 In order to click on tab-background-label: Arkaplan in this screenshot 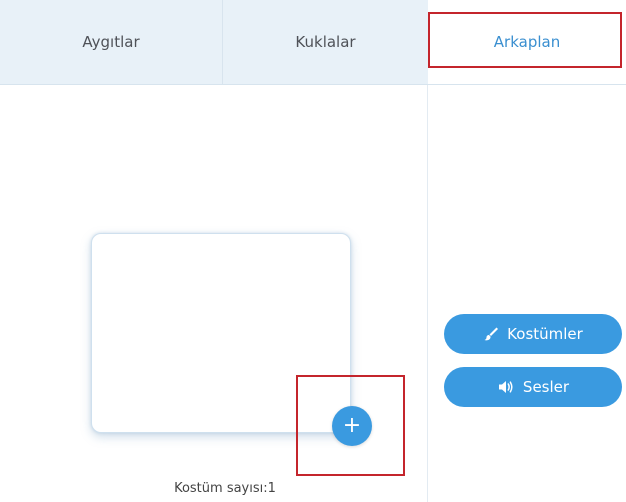, I will do `click(527, 42)`.